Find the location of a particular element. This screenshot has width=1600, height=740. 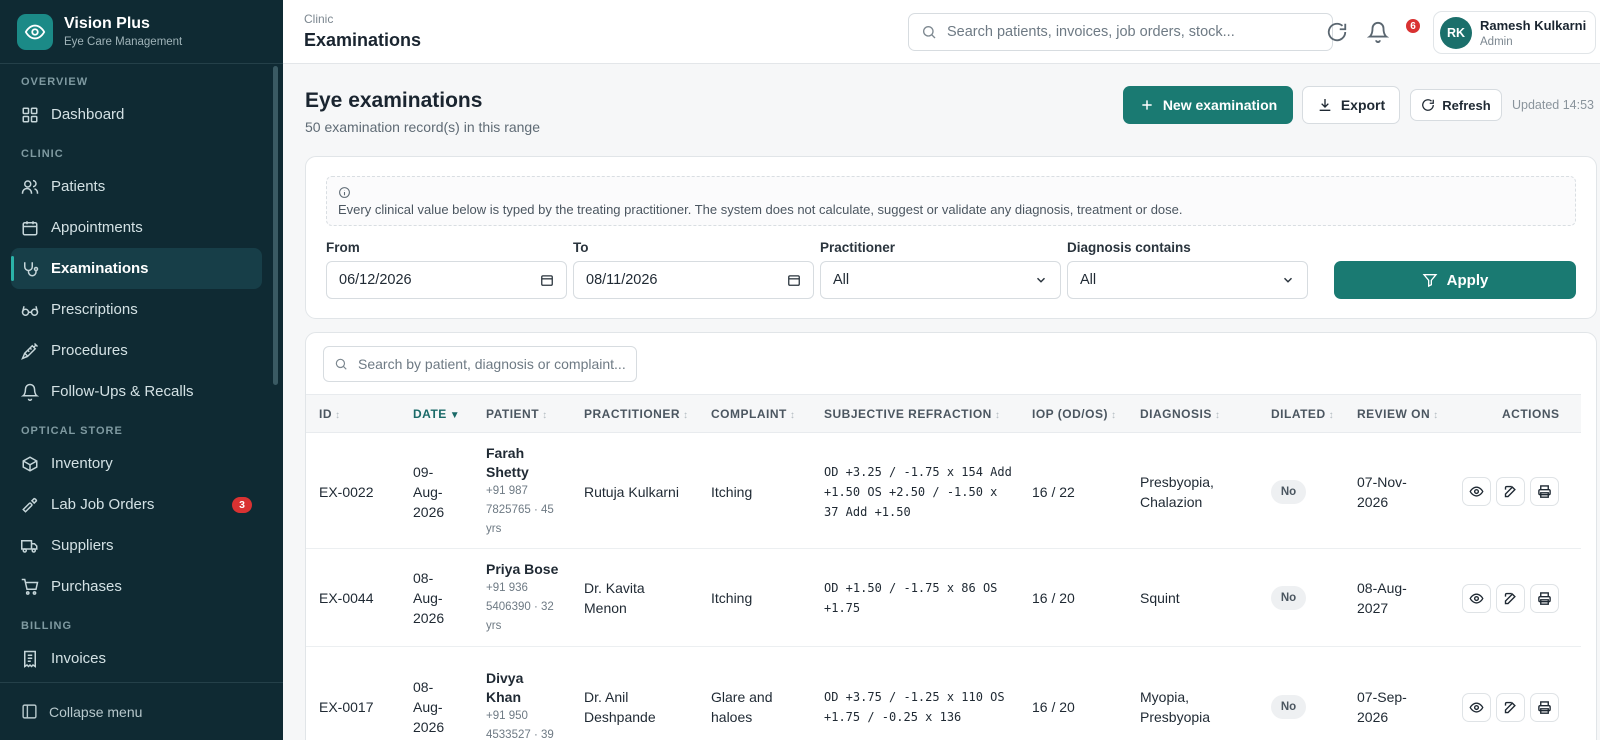

sidebar-item-suppliers: Suppliers is located at coordinates (136, 545).